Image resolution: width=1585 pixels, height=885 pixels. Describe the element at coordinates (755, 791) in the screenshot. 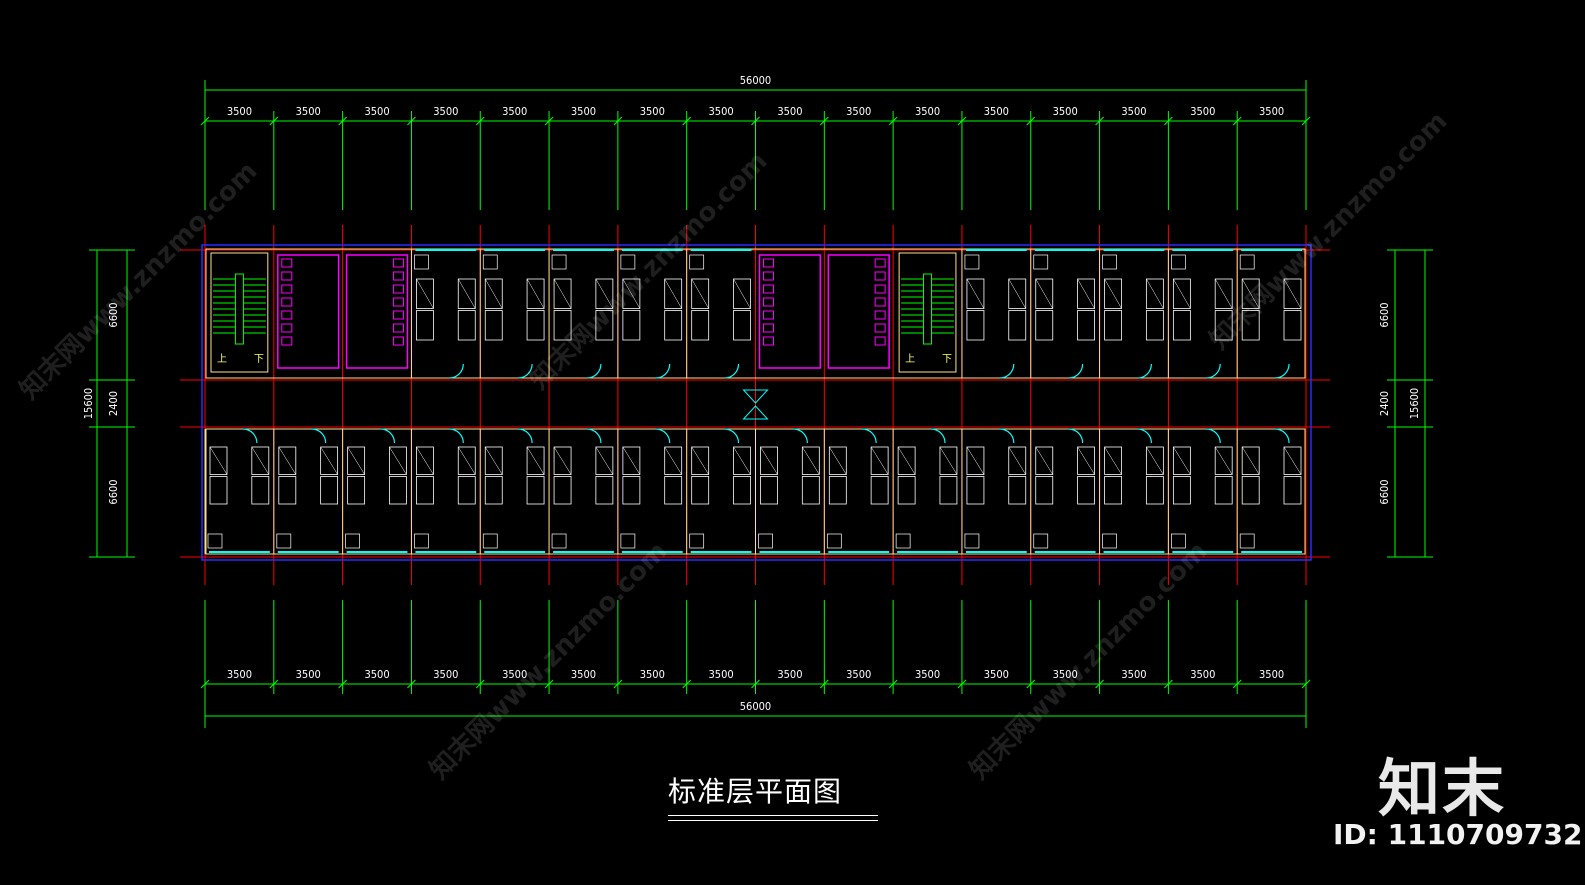

I see `drawing-title: 标准层平面图` at that location.